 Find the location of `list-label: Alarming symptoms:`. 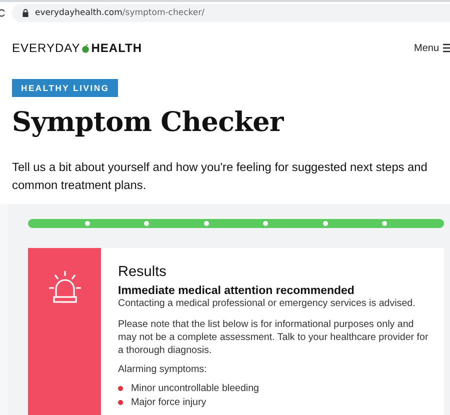

list-label: Alarming symptoms: is located at coordinates (163, 369).